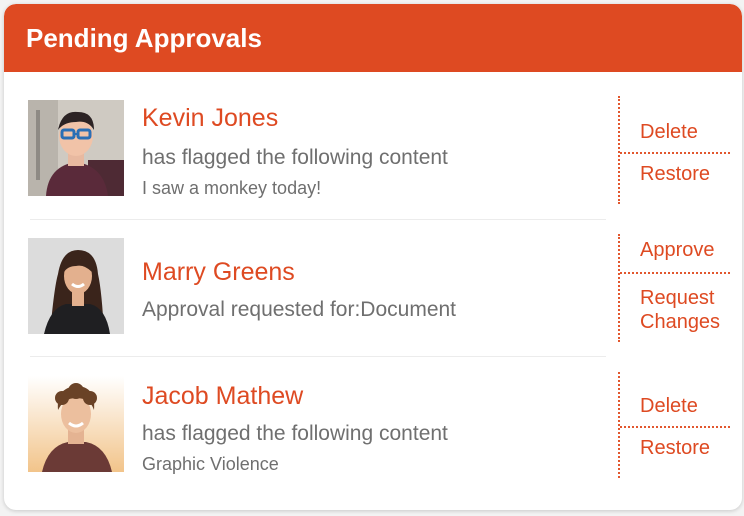 This screenshot has height=516, width=744. Describe the element at coordinates (210, 464) in the screenshot. I see `request-detail: Graphic Violence` at that location.